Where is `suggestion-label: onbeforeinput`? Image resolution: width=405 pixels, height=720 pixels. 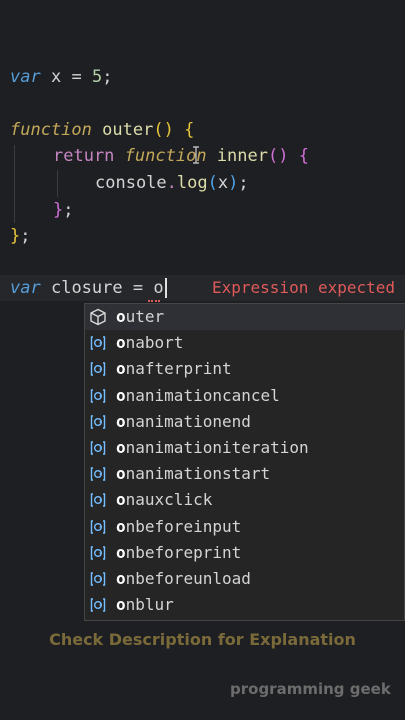 suggestion-label: onbeforeinput is located at coordinates (178, 527).